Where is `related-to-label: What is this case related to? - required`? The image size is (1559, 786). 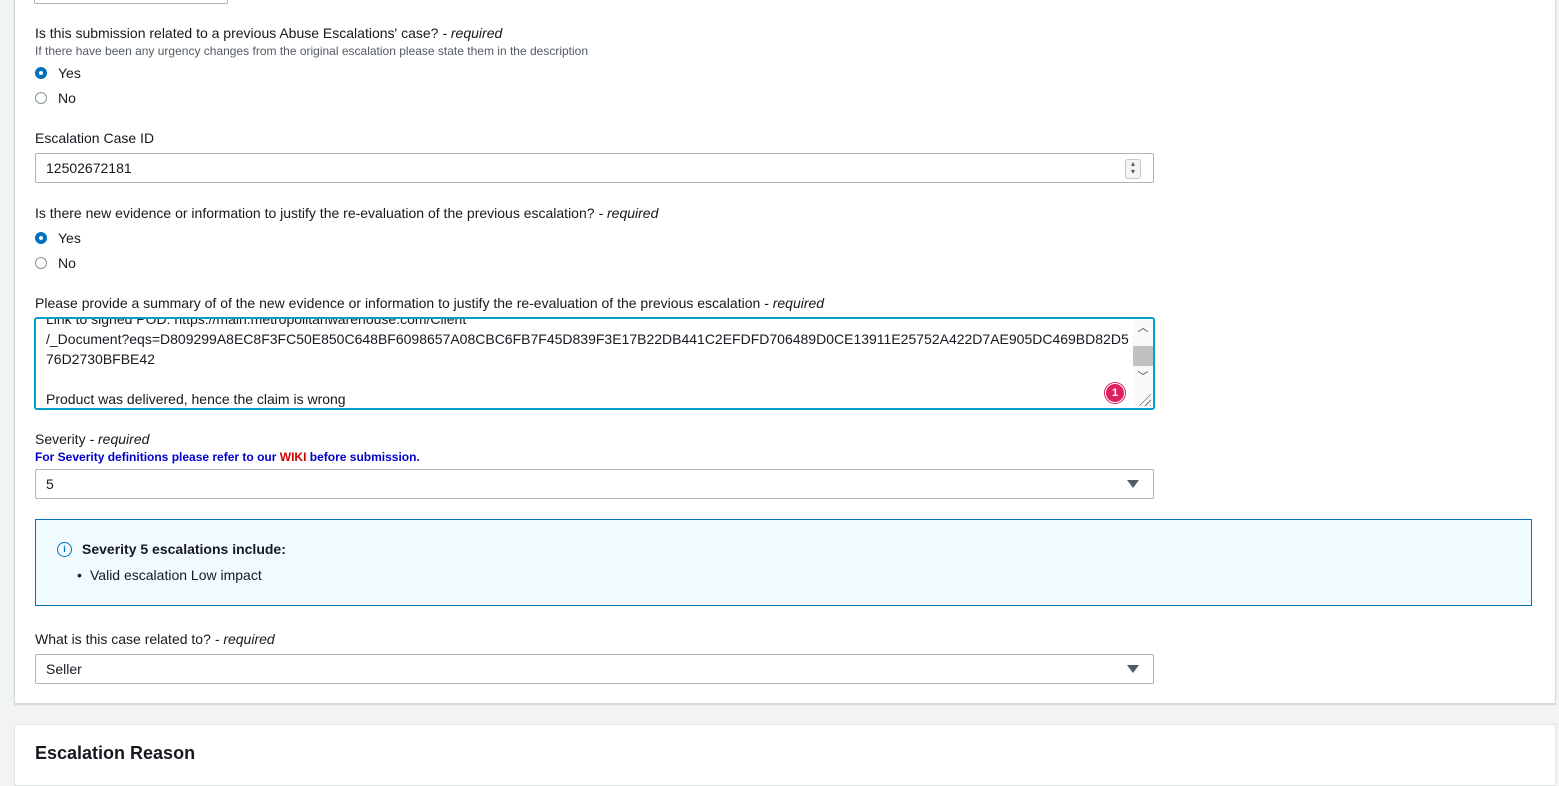 related-to-label: What is this case related to? - required is located at coordinates (155, 639).